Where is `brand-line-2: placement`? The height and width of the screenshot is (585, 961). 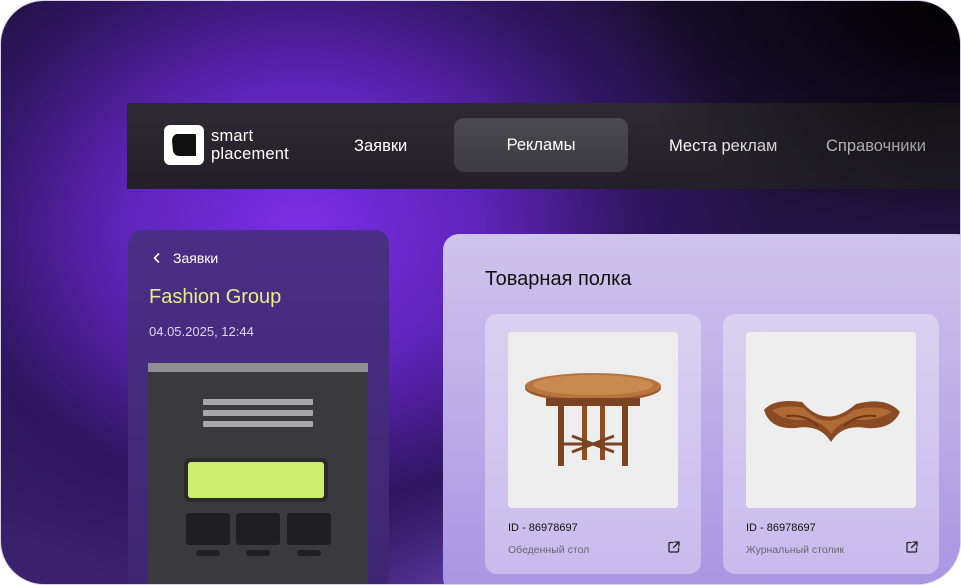 brand-line-2: placement is located at coordinates (250, 154).